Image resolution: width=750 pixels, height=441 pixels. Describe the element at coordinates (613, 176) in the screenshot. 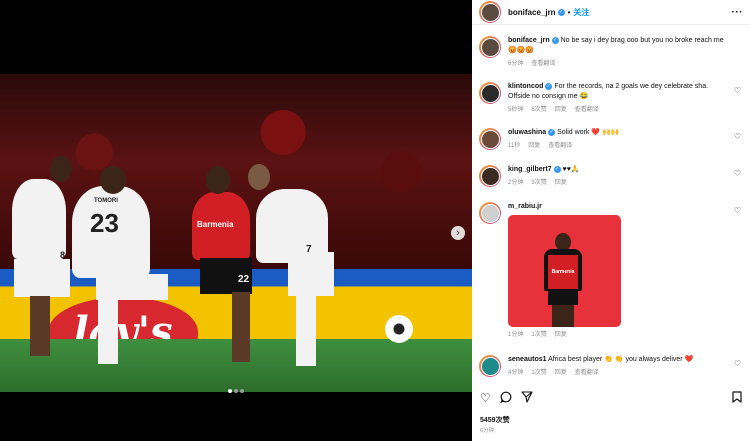

I see `comment-item: king_gilbert7 ✓ ♥♥🙏 2分钟 3次赞 回复 ♡` at that location.